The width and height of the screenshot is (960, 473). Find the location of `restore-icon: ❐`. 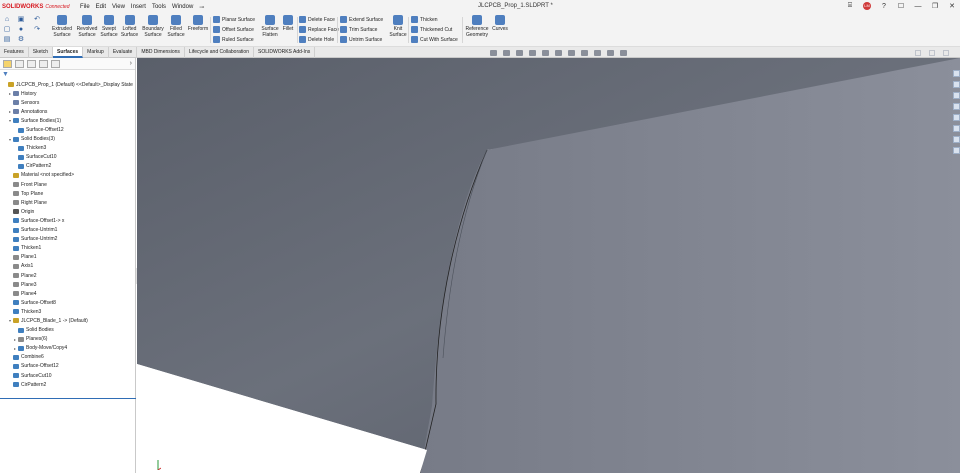

restore-icon: ❐ is located at coordinates (935, 6).